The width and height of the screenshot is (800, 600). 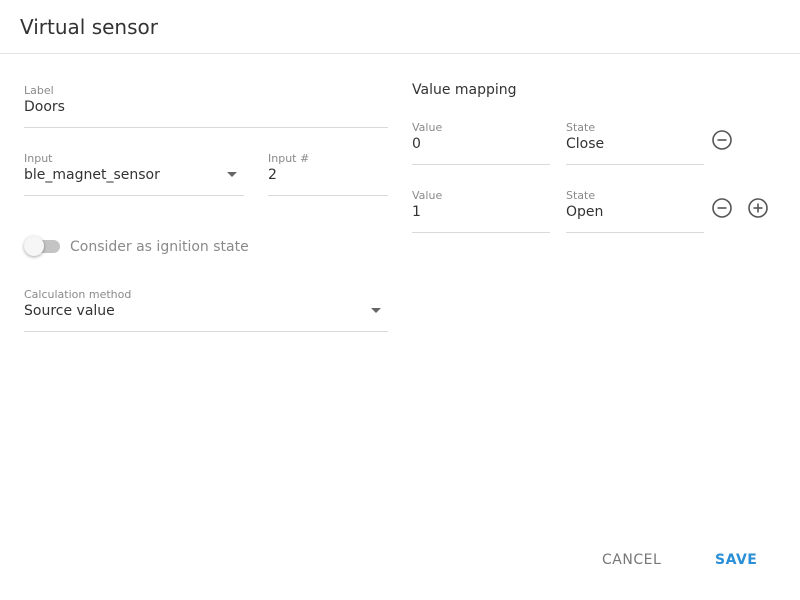 I want to click on label-field-value: Doors, so click(x=44, y=107).